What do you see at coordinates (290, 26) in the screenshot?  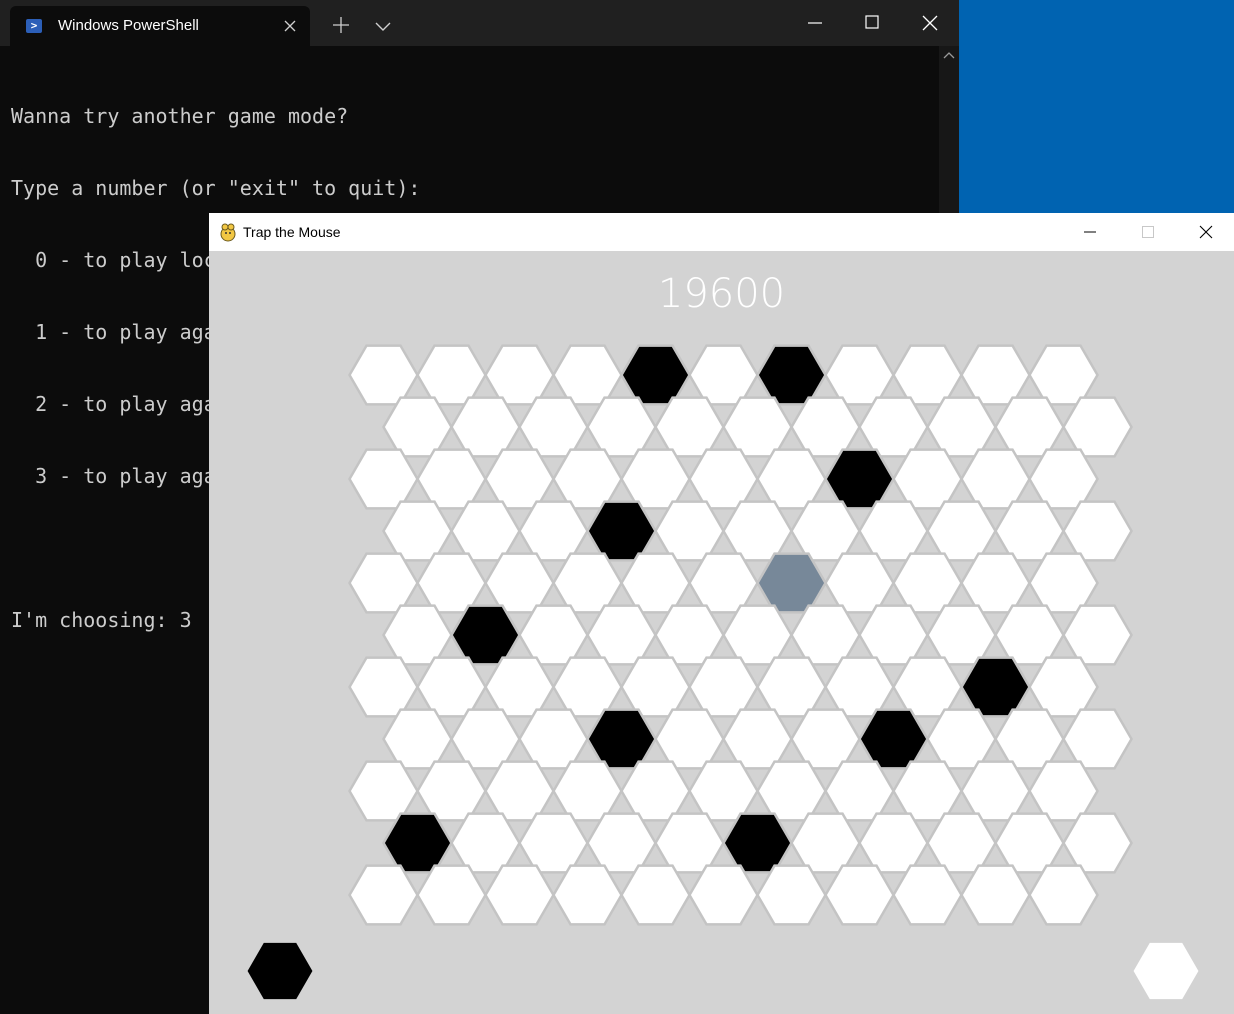 I see `tab-close-icon` at bounding box center [290, 26].